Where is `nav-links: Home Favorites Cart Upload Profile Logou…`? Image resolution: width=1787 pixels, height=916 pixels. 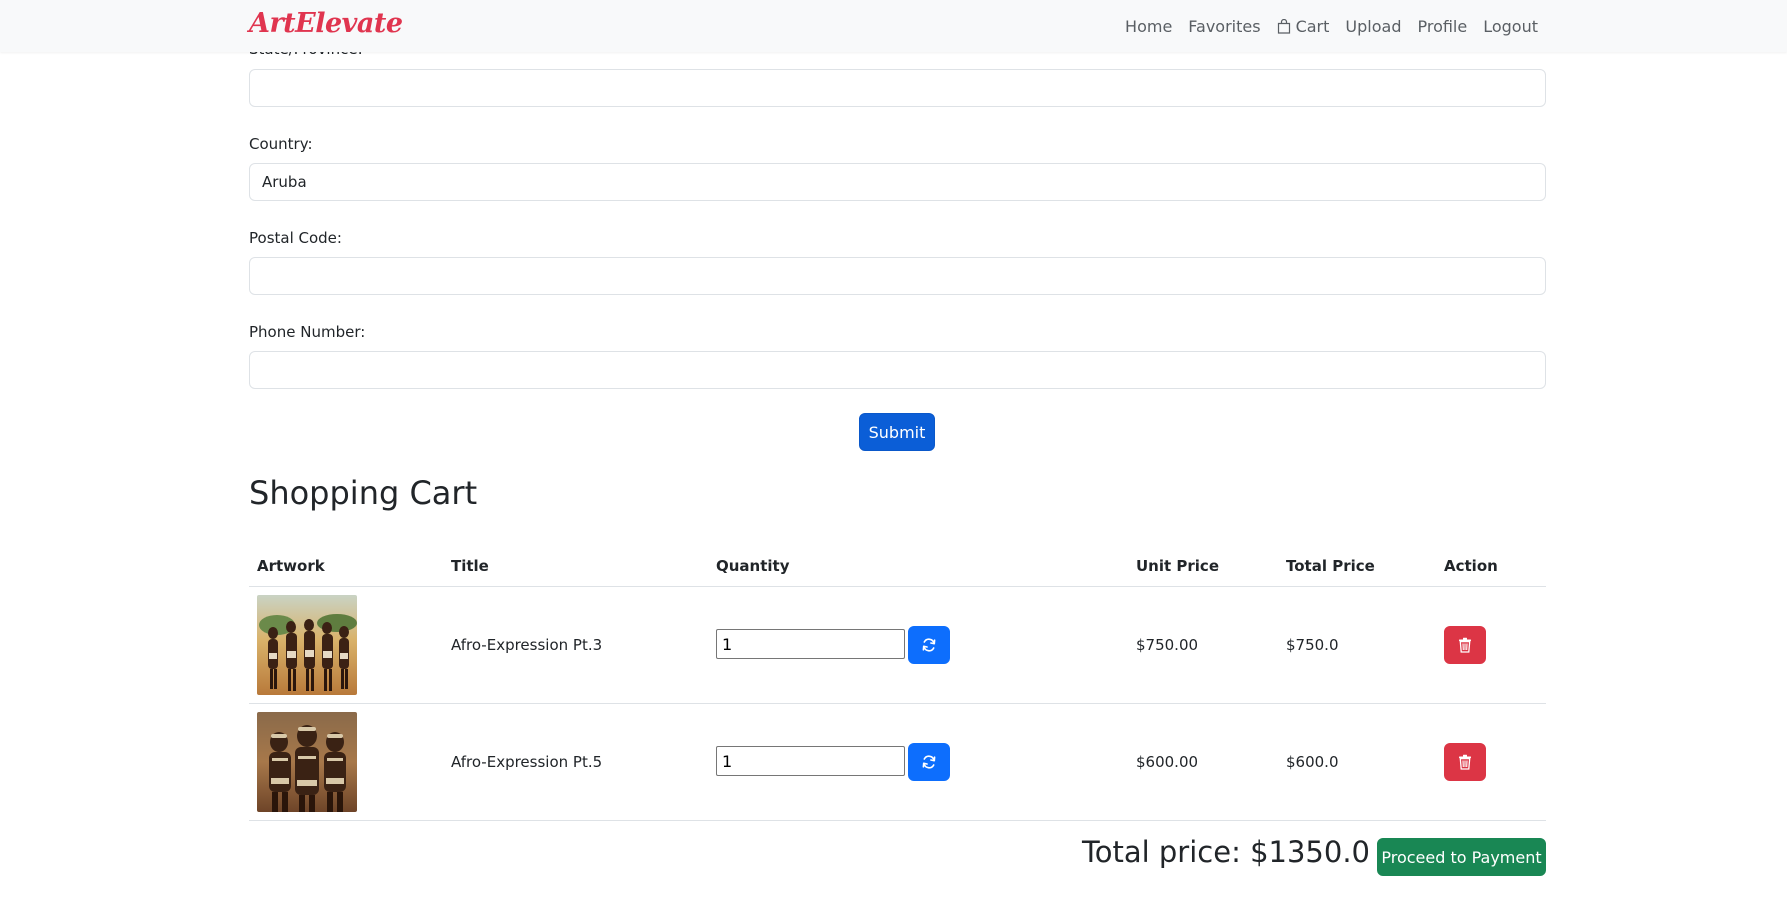
nav-links: Home Favorites Cart Upload Profile Logou… is located at coordinates (1331, 26).